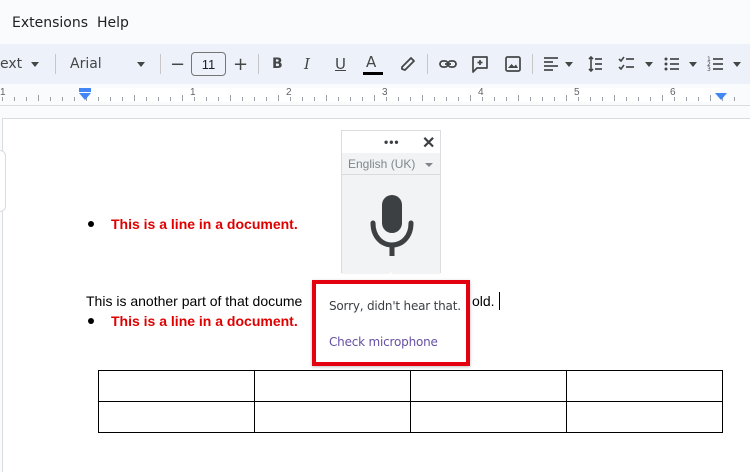  Describe the element at coordinates (50, 23) in the screenshot. I see `menu-extensions: Extensions` at that location.